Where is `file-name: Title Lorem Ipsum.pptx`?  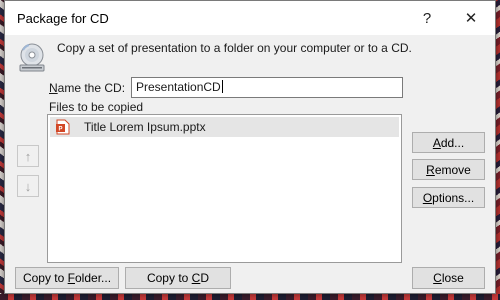
file-name: Title Lorem Ipsum.pptx is located at coordinates (145, 127).